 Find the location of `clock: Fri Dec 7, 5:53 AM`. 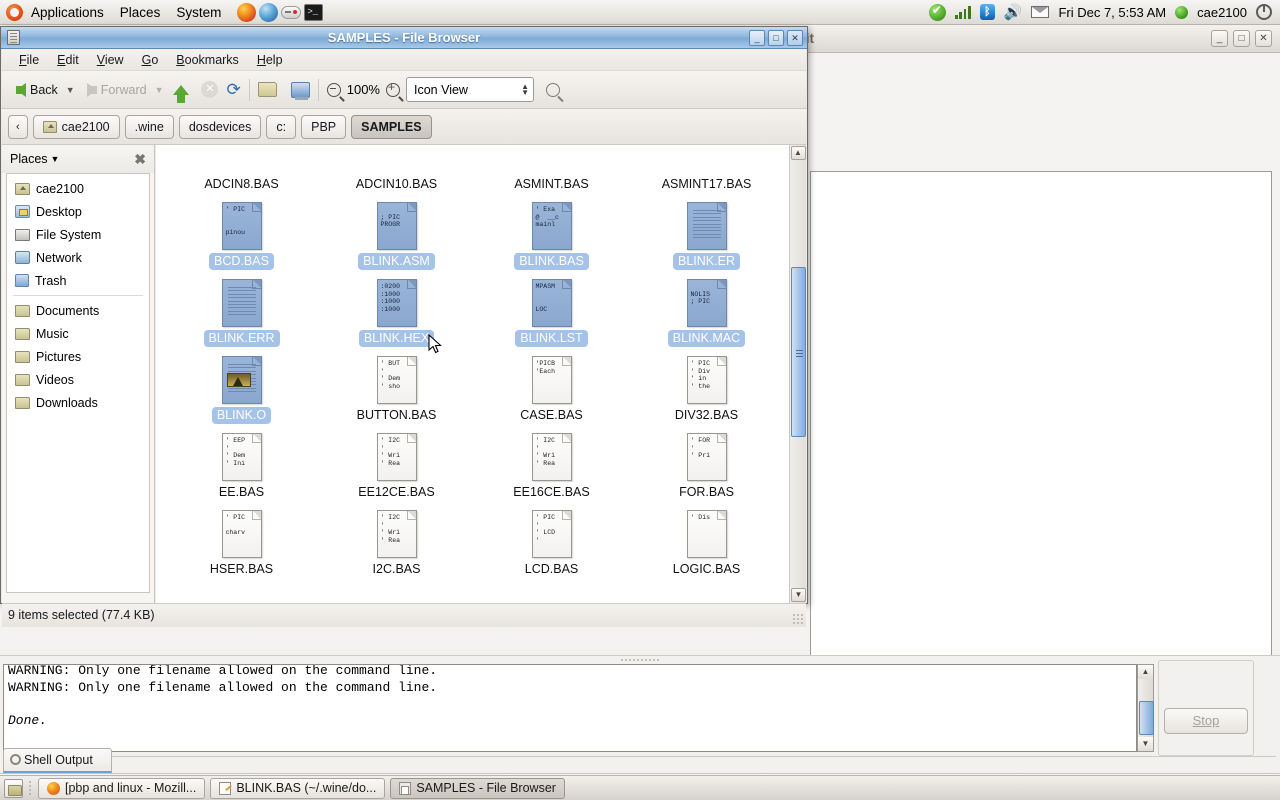

clock: Fri Dec 7, 5:53 AM is located at coordinates (1112, 12).